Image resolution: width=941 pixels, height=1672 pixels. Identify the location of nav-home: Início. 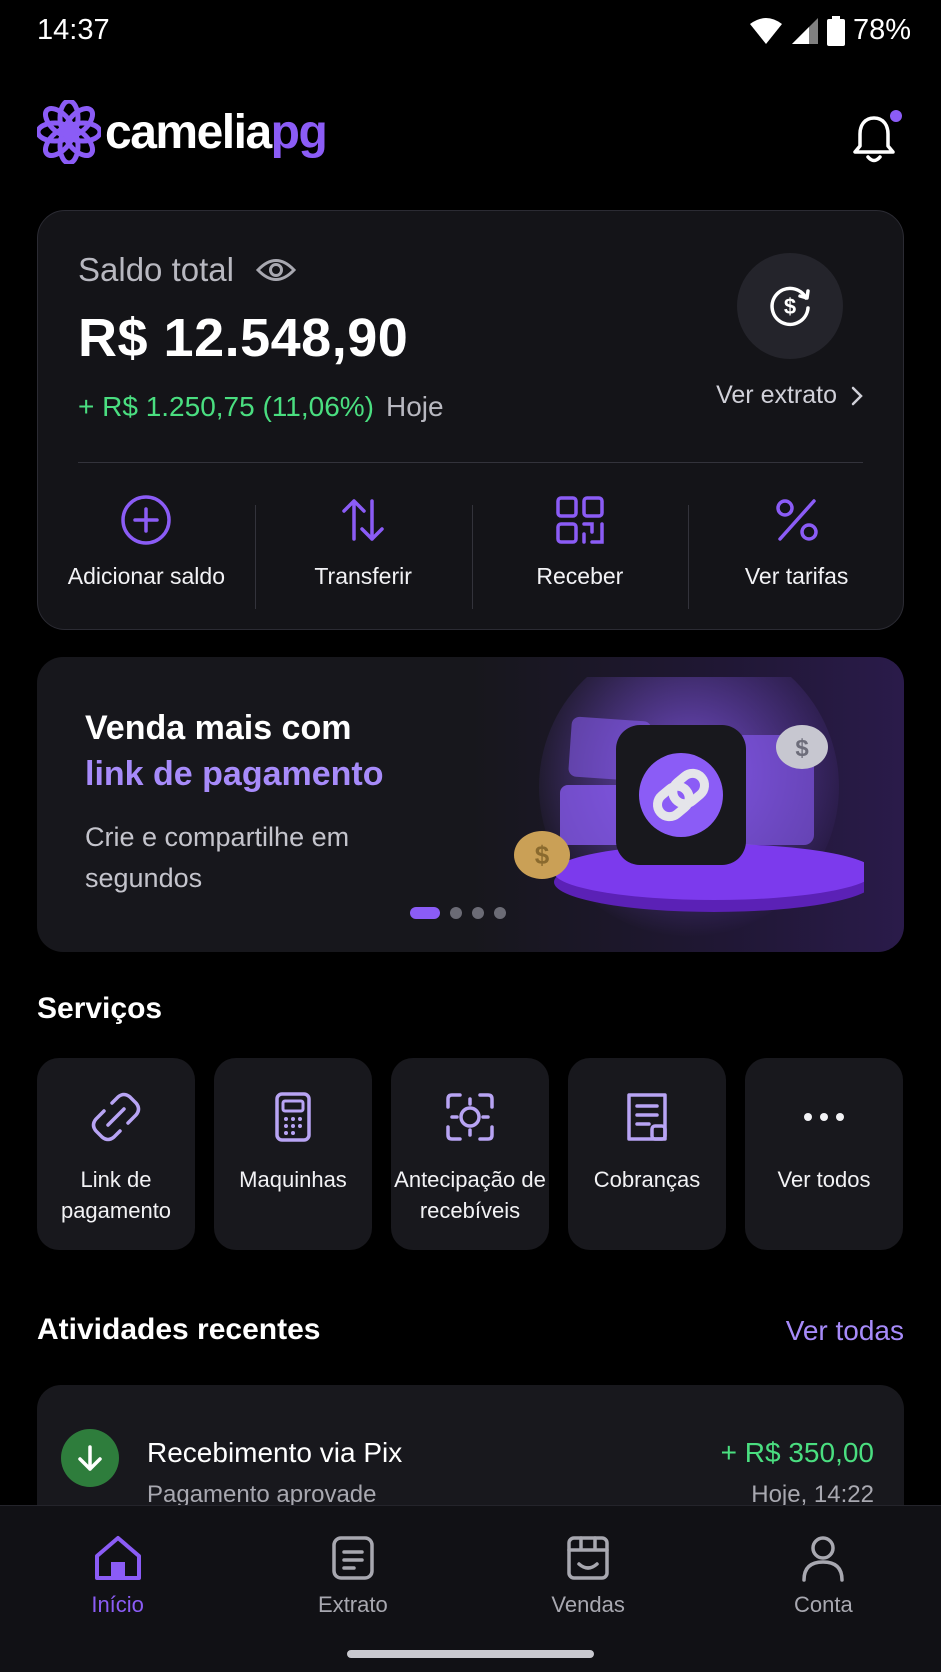
(117, 1571).